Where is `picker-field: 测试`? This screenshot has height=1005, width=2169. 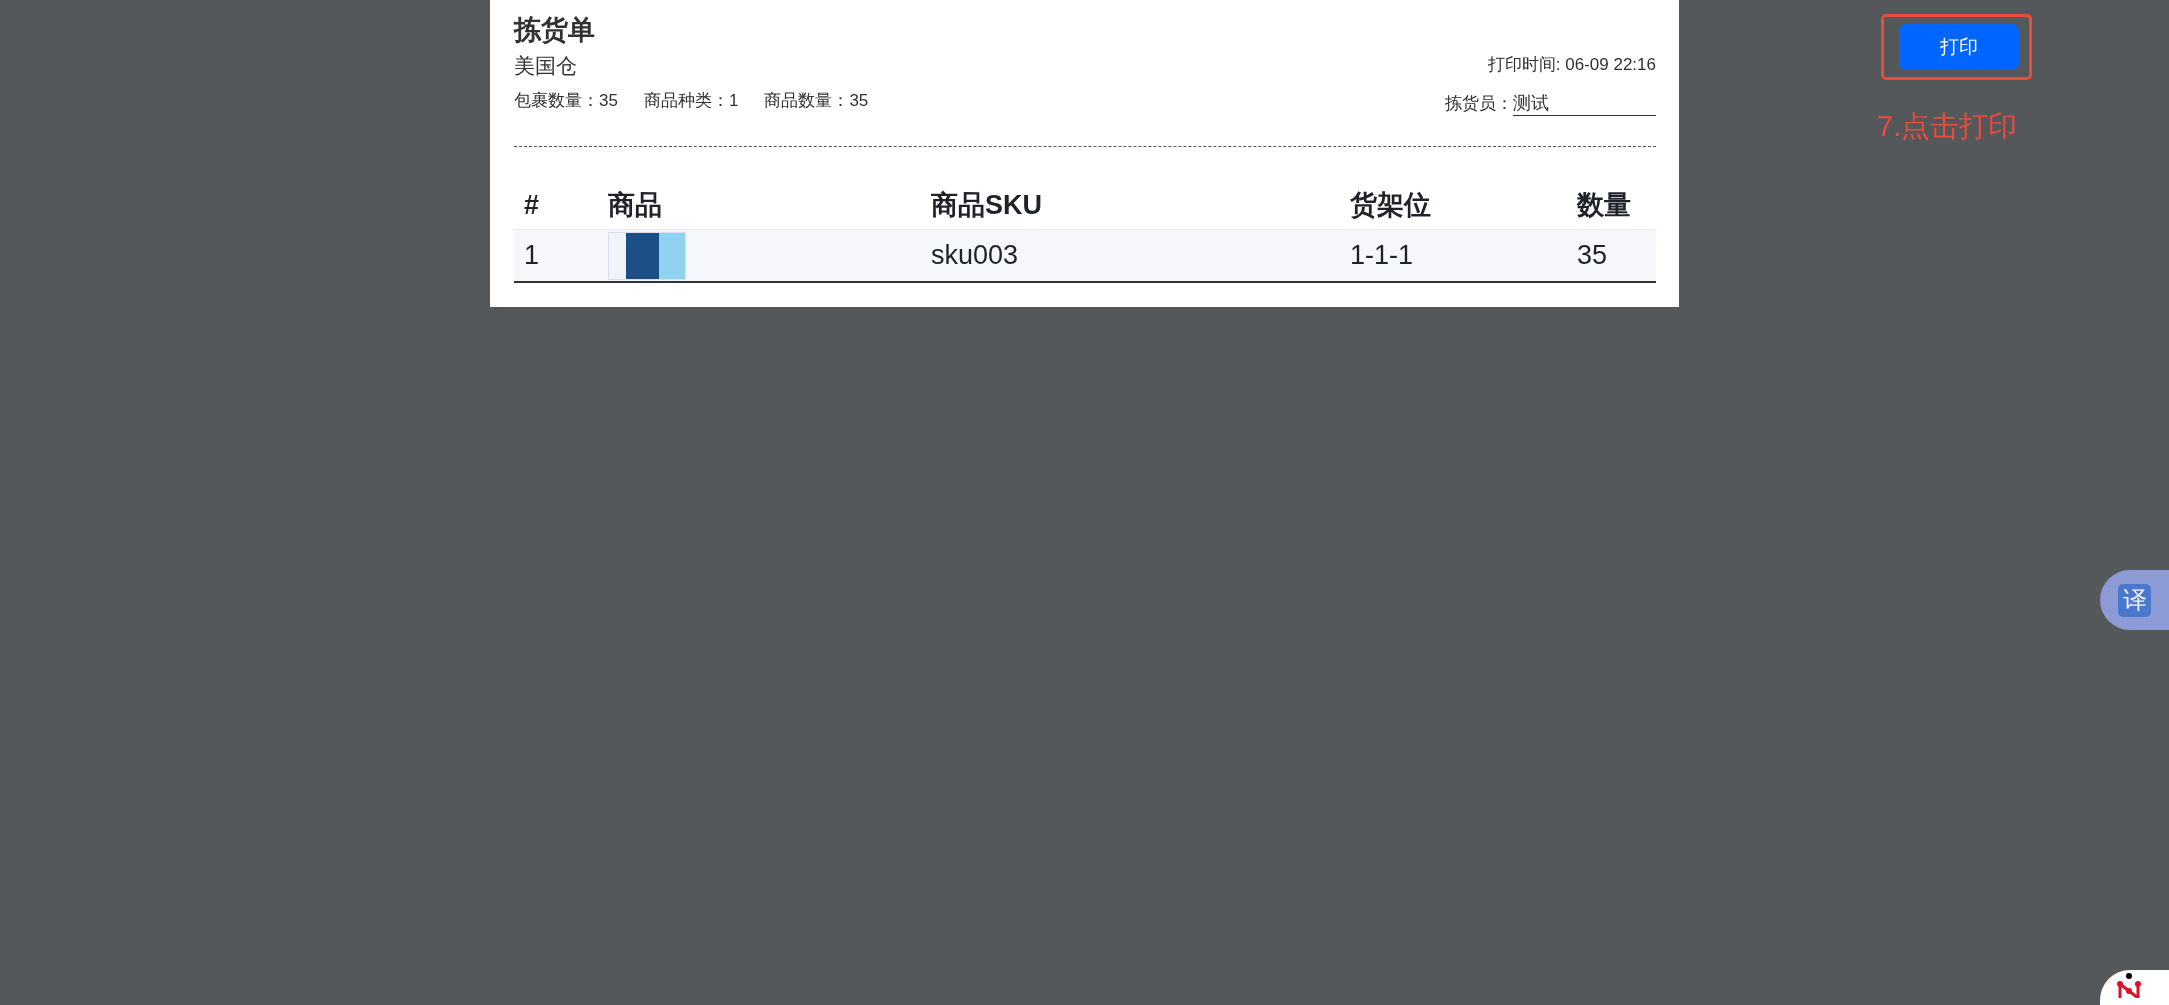
picker-field: 测试 is located at coordinates (1584, 103).